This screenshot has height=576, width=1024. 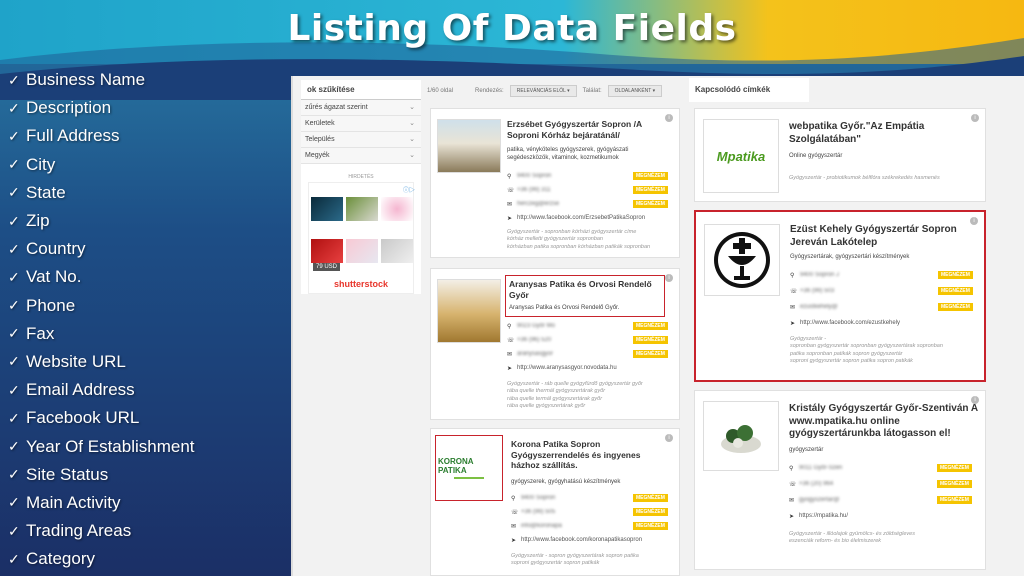 What do you see at coordinates (635, 91) in the screenshot?
I see `hits-select: OLDALANKÉNT ▾` at bounding box center [635, 91].